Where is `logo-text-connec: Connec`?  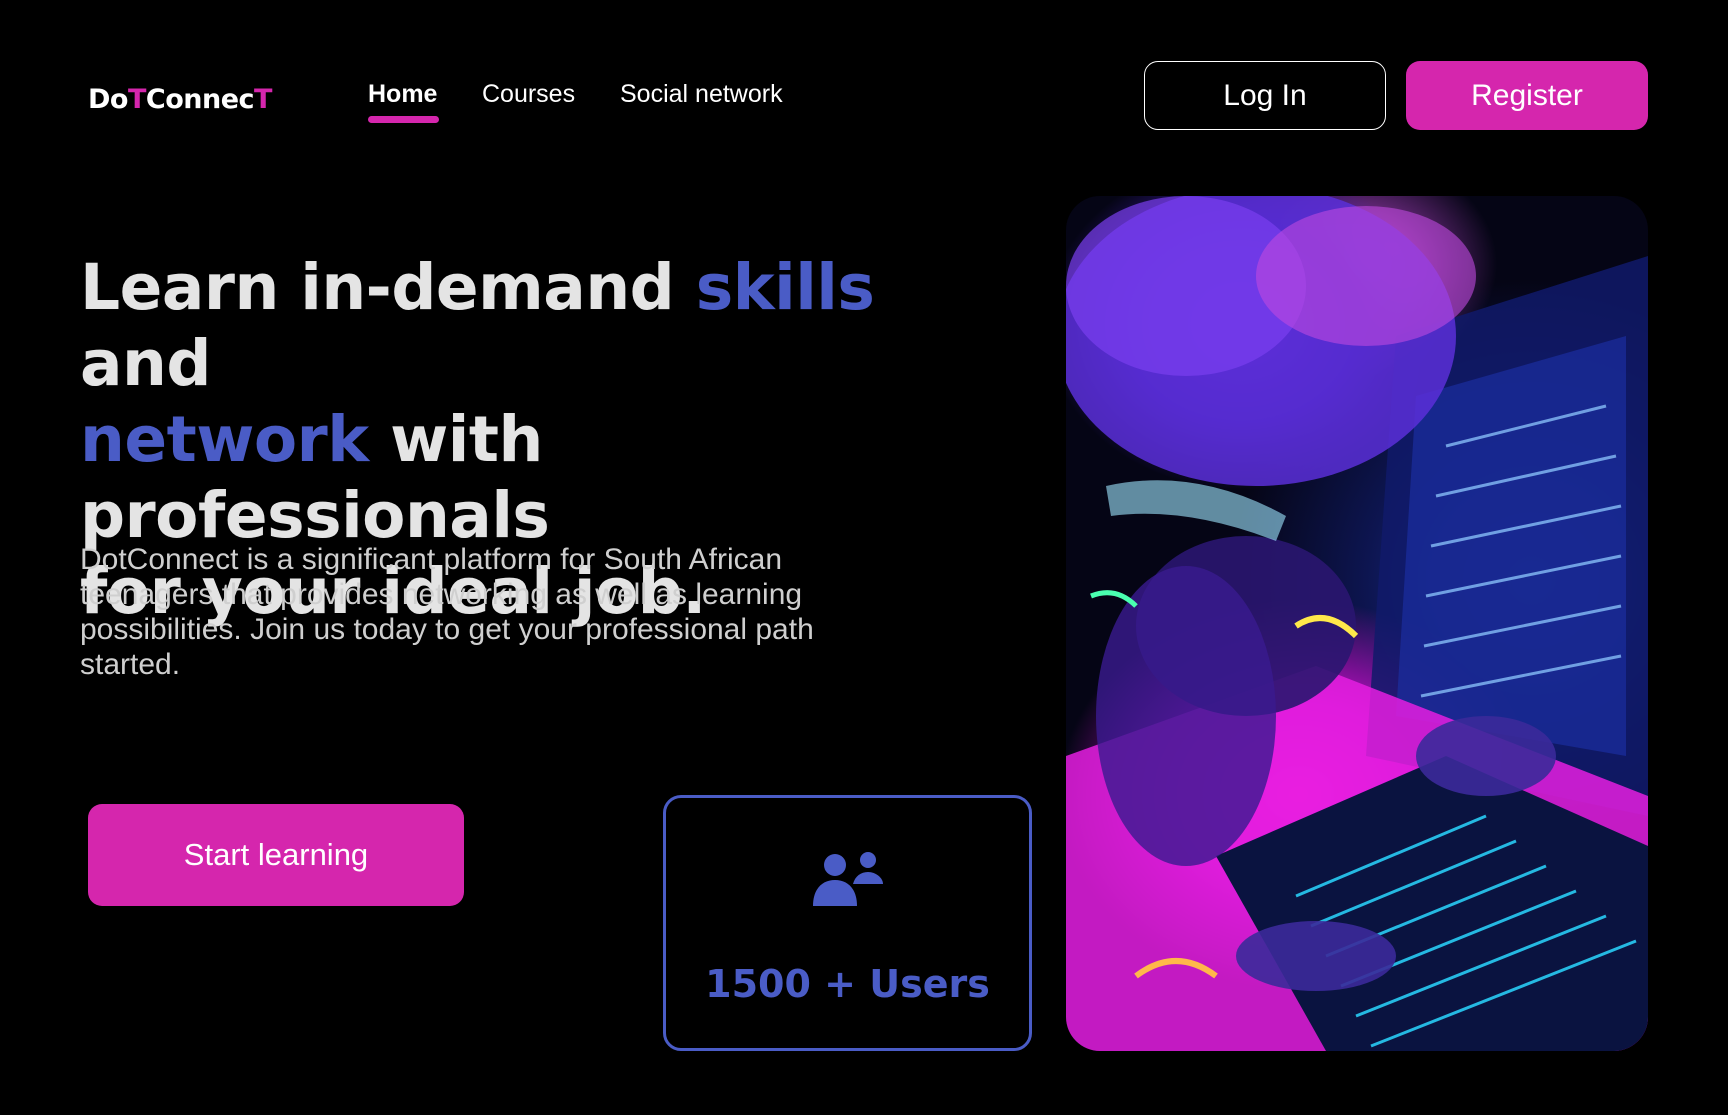 logo-text-connec: Connec is located at coordinates (200, 99).